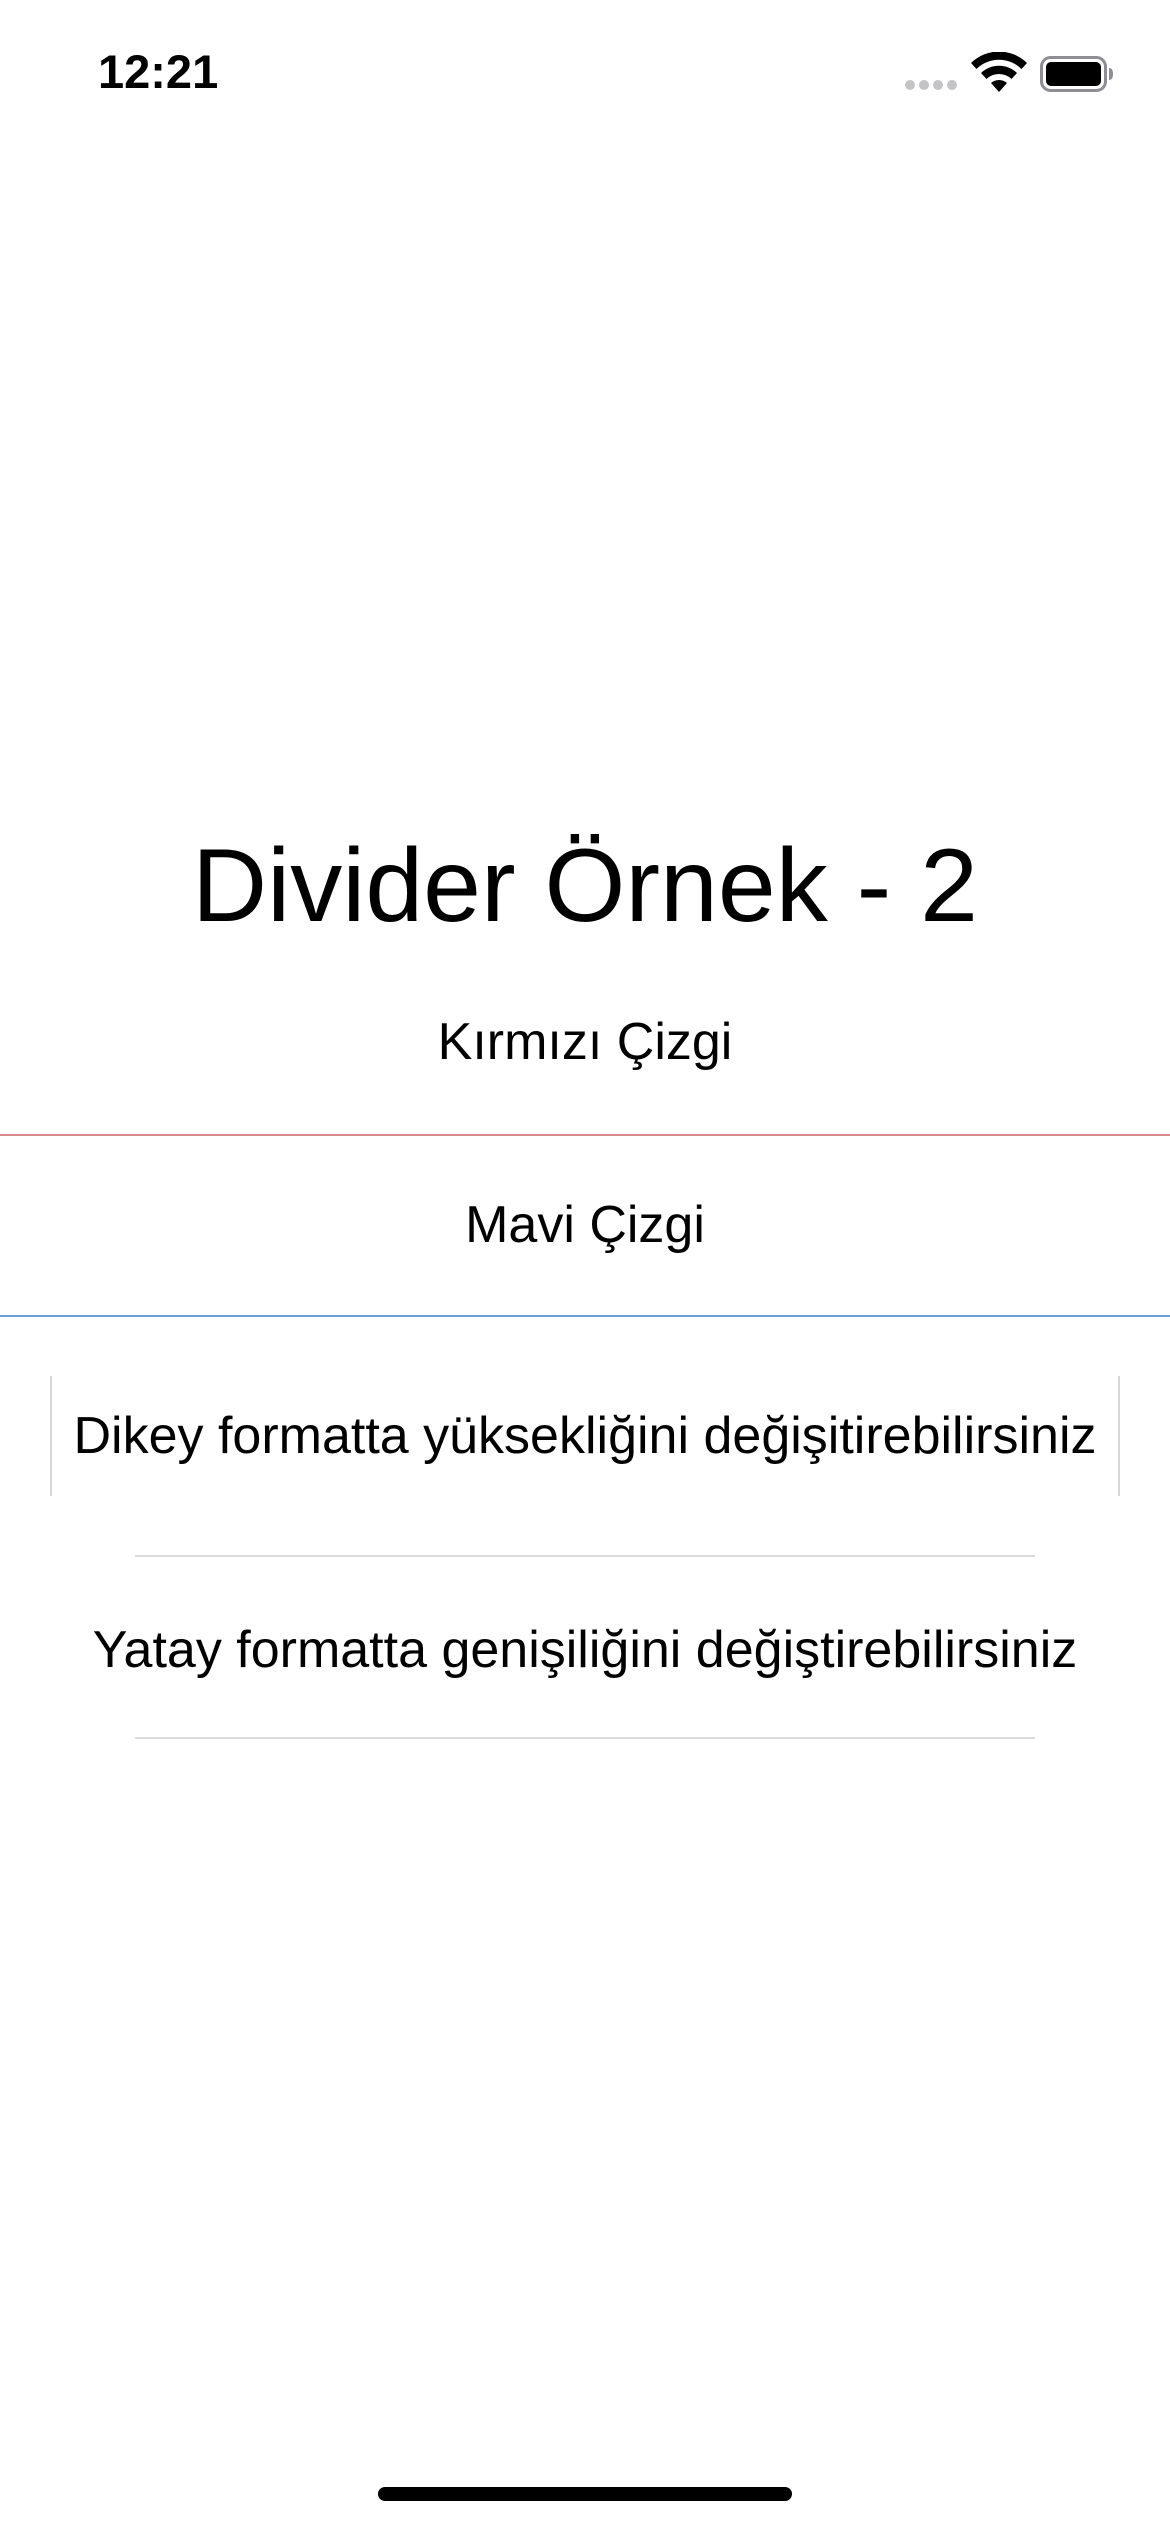 Image resolution: width=1170 pixels, height=2532 pixels. I want to click on horizontal-divider-bottom, so click(585, 1738).